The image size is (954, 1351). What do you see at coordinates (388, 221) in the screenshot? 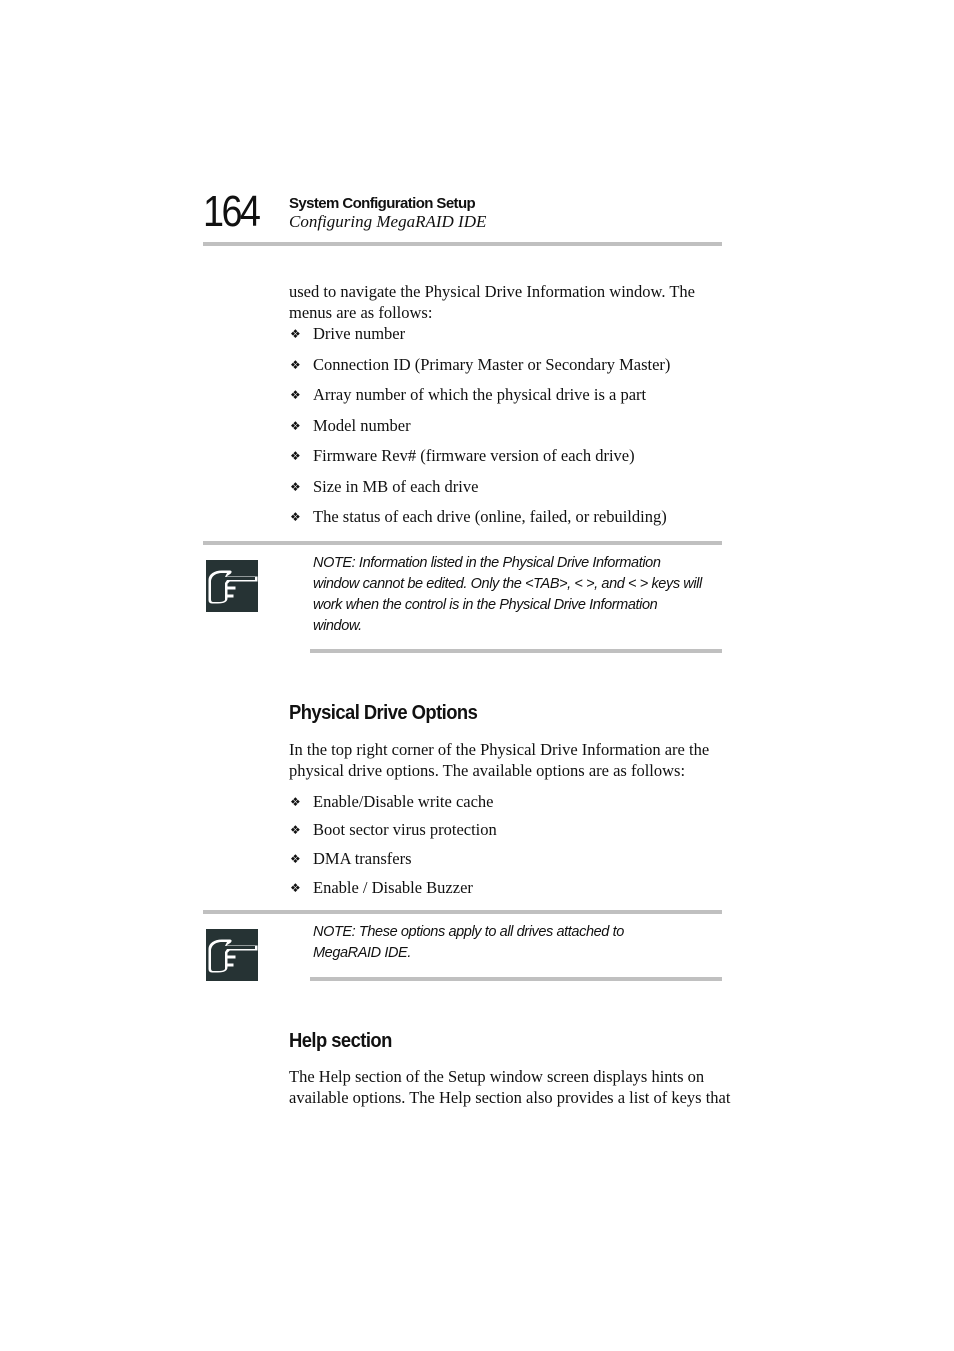
I see `section-title: Configuring MegaRAID IDE` at bounding box center [388, 221].